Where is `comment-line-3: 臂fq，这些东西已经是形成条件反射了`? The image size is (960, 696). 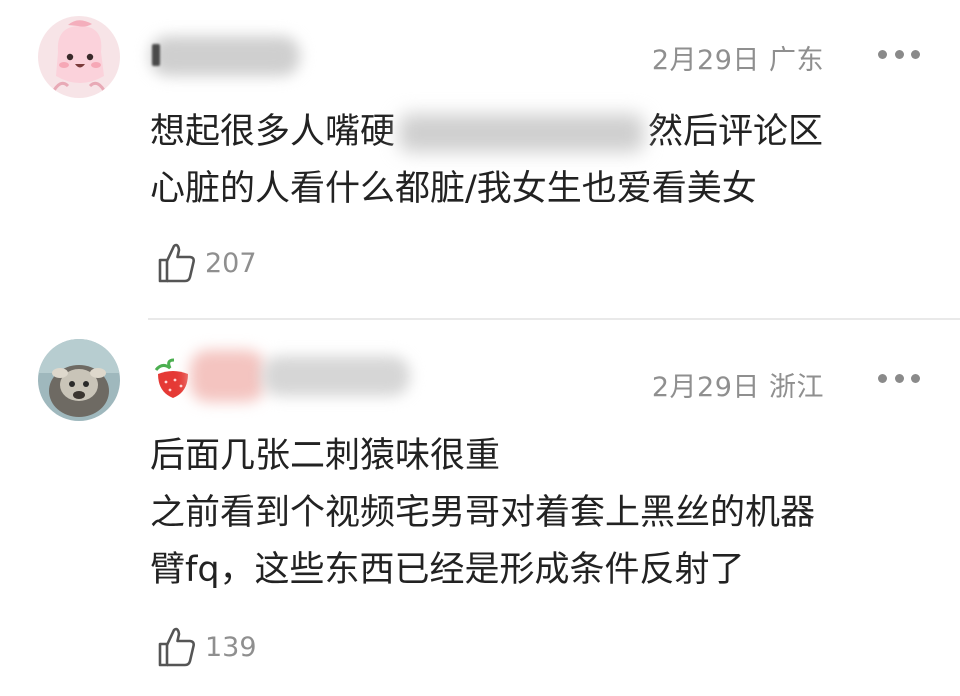
comment-line-3: 臂fq，这些东西已经是形成条件反射了 is located at coordinates (447, 570).